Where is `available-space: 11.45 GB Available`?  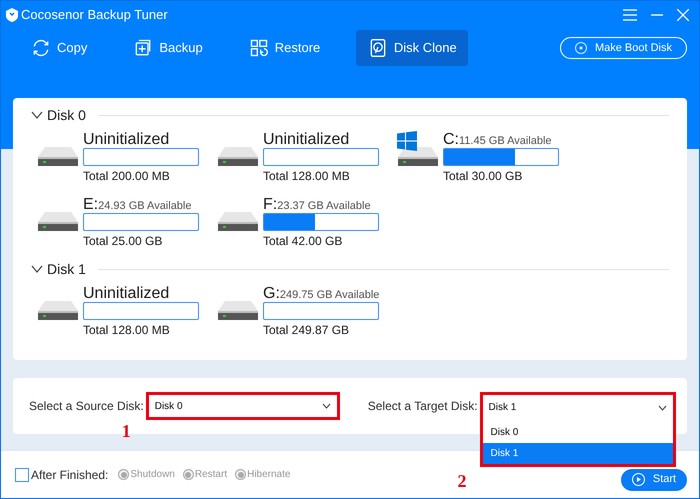
available-space: 11.45 GB Available is located at coordinates (505, 141).